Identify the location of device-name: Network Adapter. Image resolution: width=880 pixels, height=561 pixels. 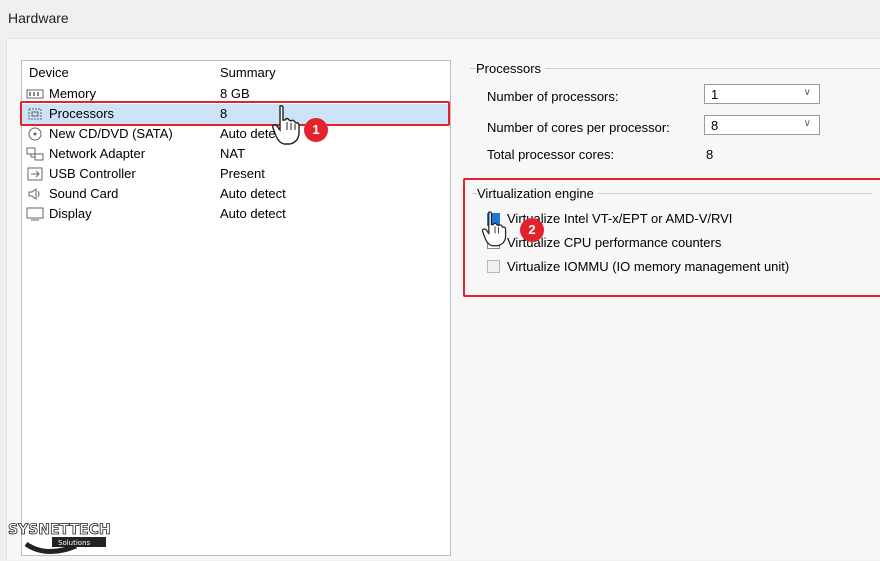
(97, 153).